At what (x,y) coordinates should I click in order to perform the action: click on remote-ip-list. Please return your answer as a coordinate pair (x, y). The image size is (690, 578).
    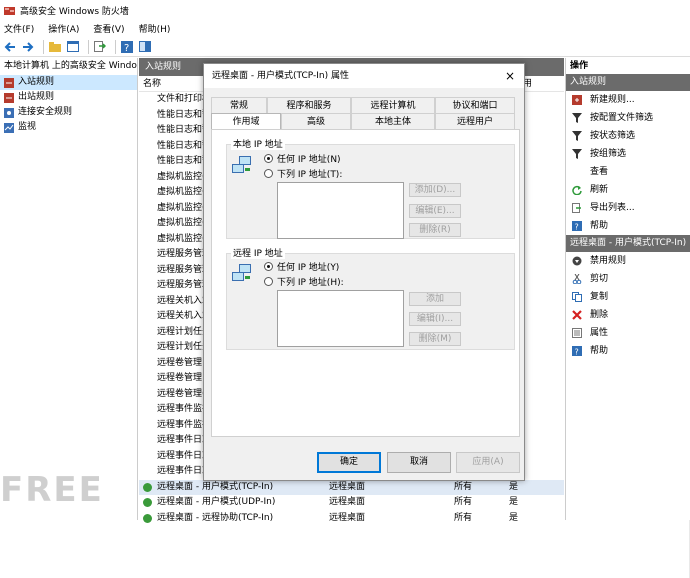
    Looking at the image, I should click on (340, 318).